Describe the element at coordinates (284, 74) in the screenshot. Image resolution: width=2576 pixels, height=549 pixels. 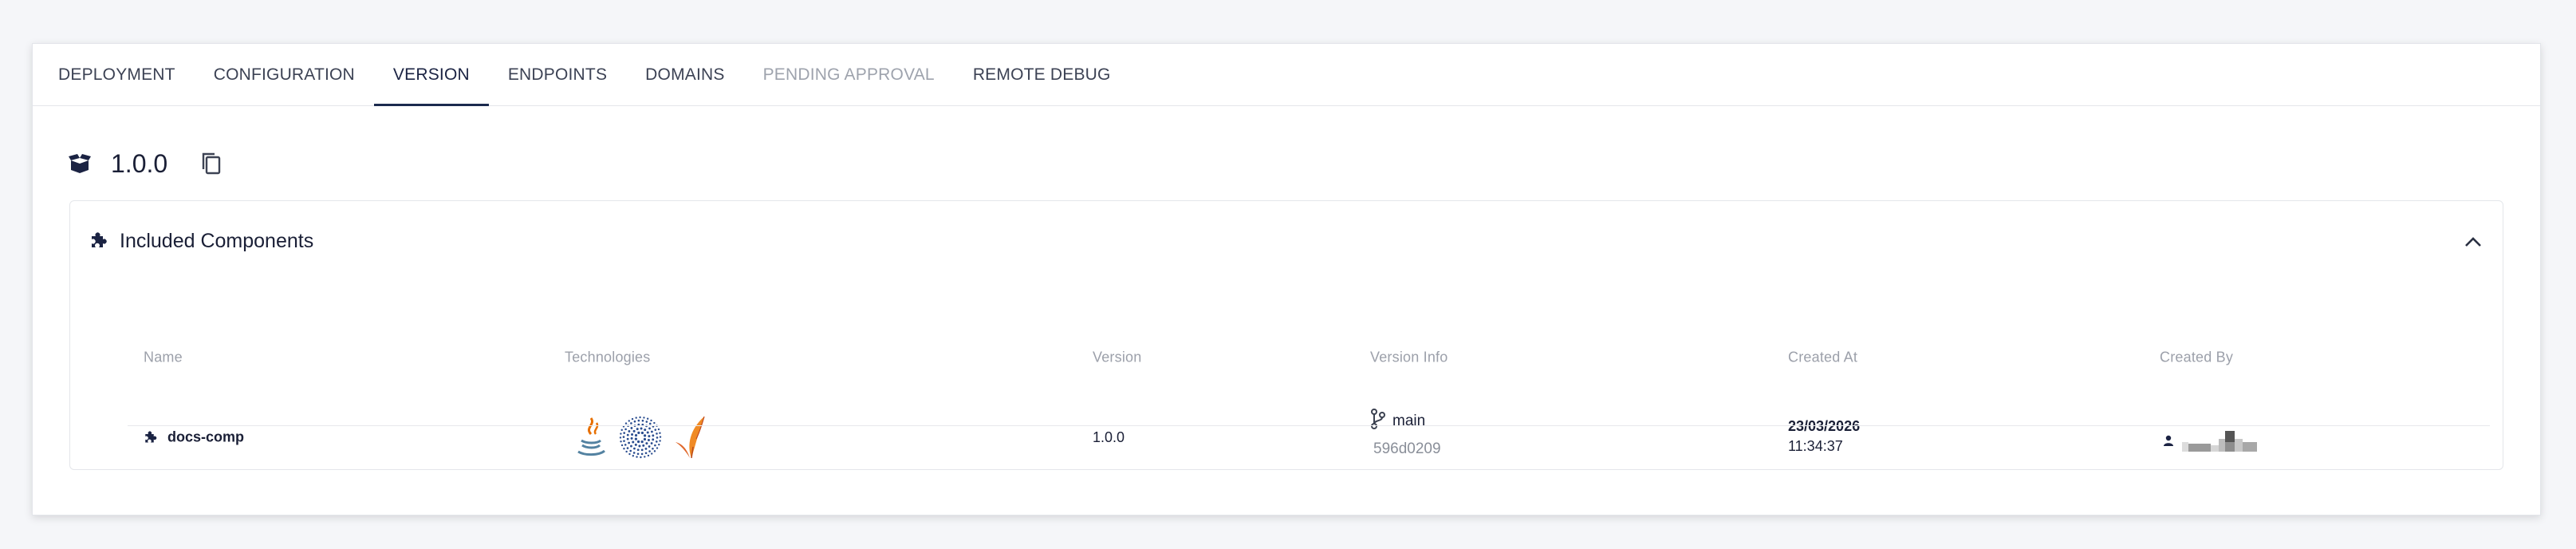
I see `tab-configuration: CONFIGURATION` at that location.